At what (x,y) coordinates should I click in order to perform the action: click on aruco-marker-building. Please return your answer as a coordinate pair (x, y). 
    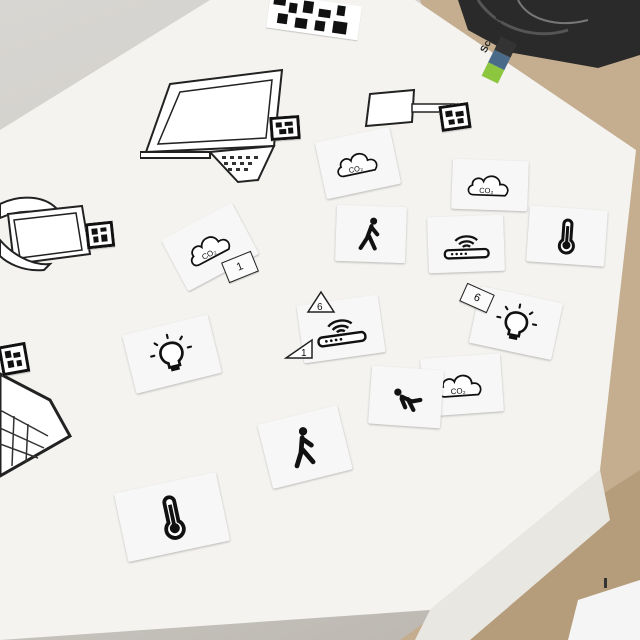
    Looking at the image, I should click on (15, 359).